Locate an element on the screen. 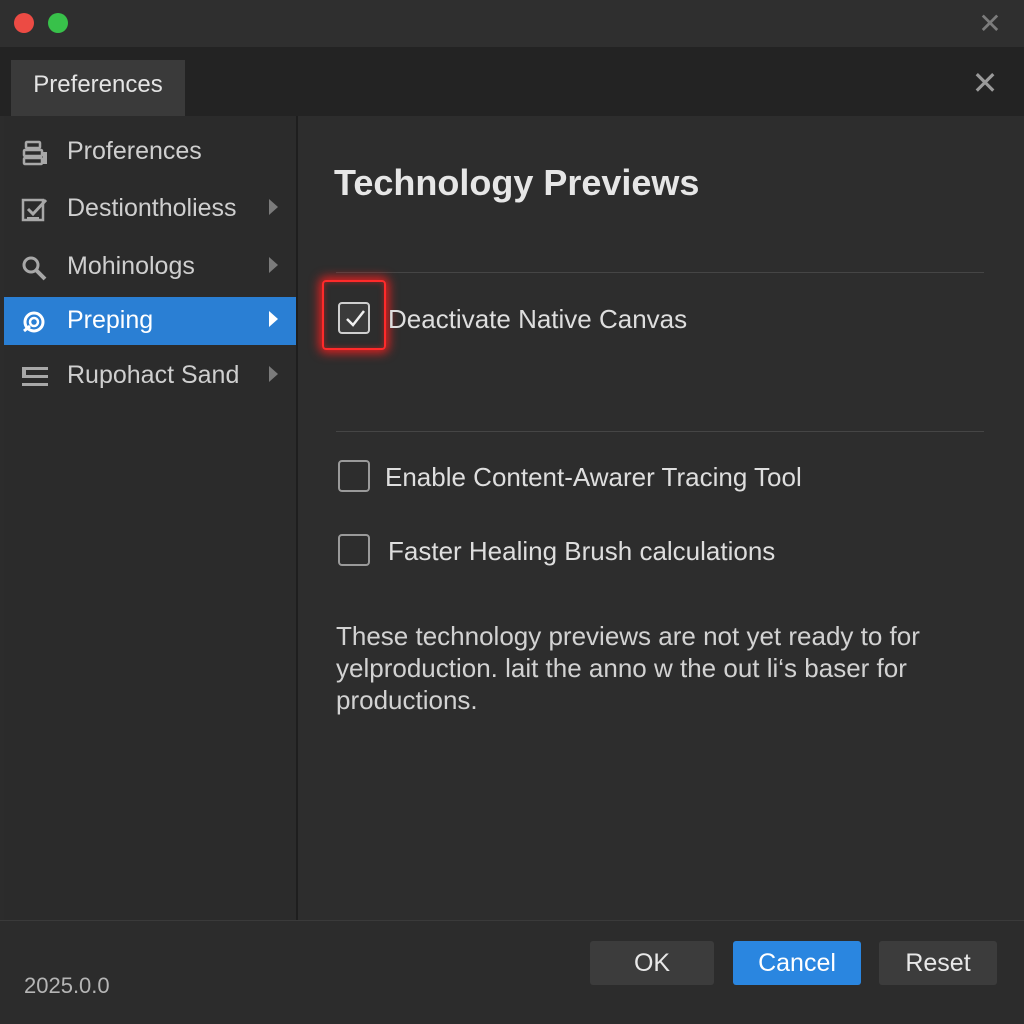  sidebar-item-label: Mohinologs is located at coordinates (131, 266).